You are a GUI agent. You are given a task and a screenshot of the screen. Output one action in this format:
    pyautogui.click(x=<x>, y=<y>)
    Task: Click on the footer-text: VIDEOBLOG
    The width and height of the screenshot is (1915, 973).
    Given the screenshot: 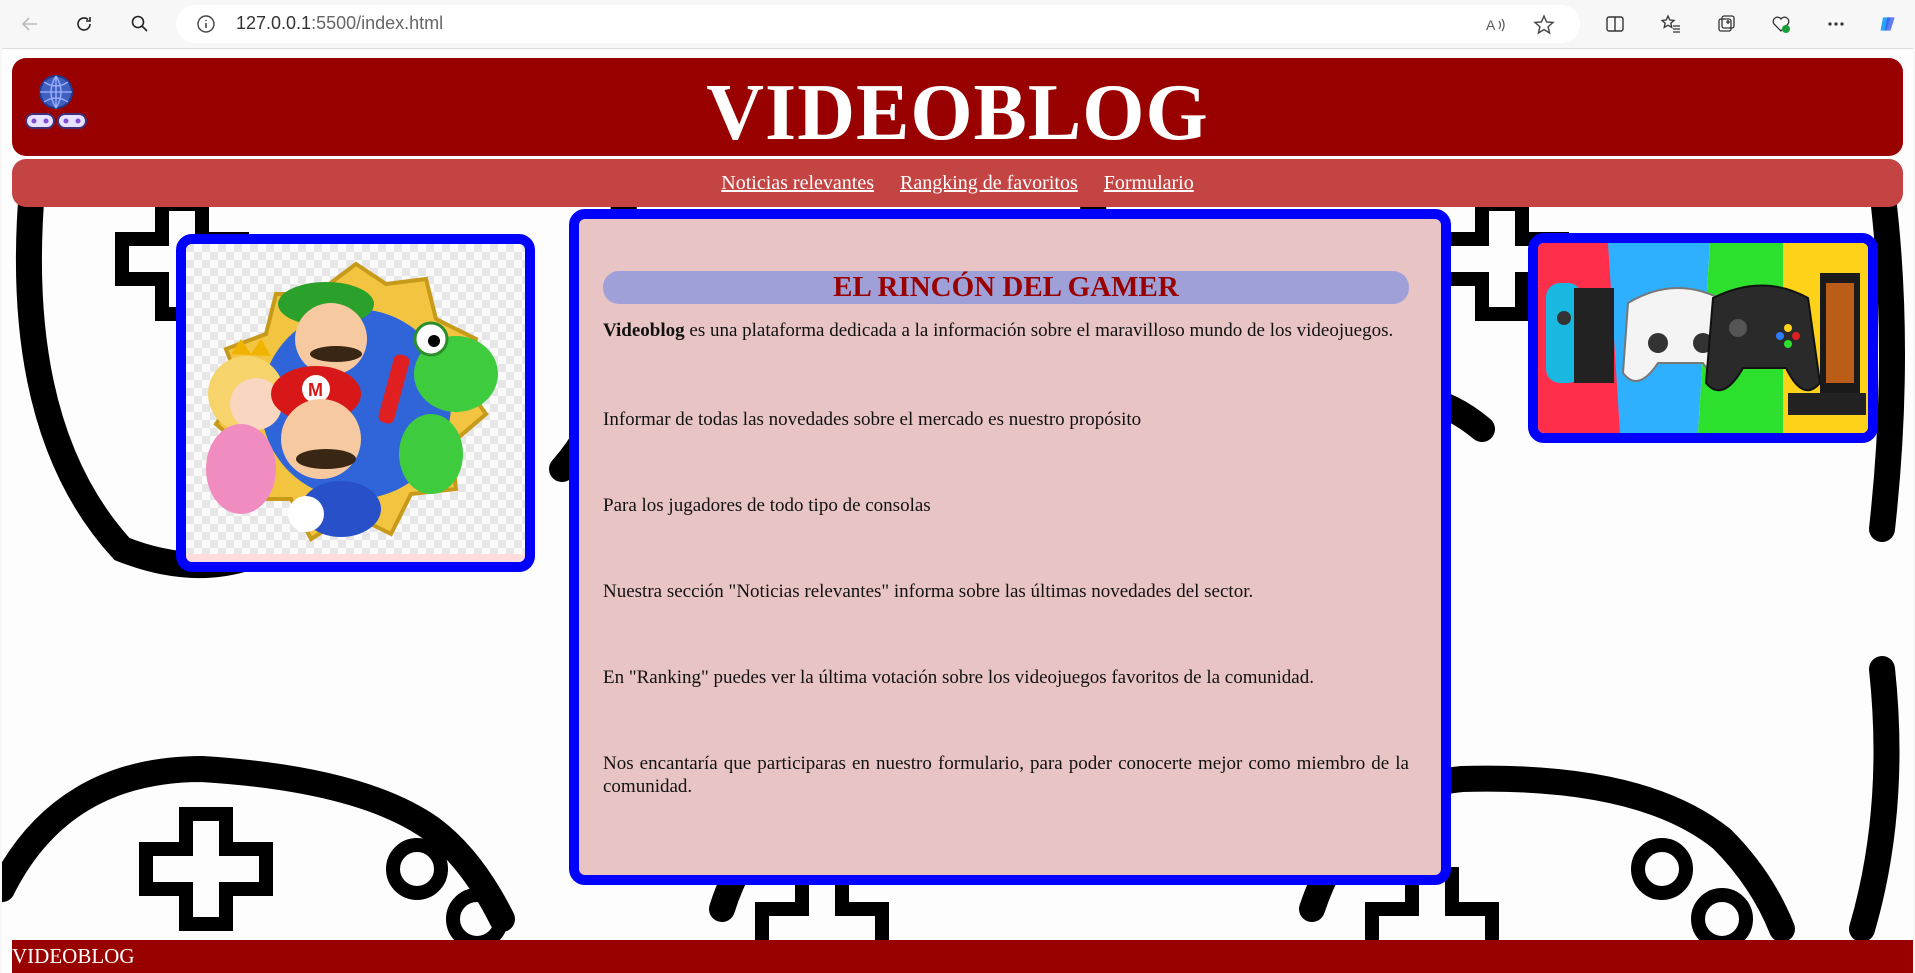 What is the action you would take?
    pyautogui.click(x=73, y=956)
    